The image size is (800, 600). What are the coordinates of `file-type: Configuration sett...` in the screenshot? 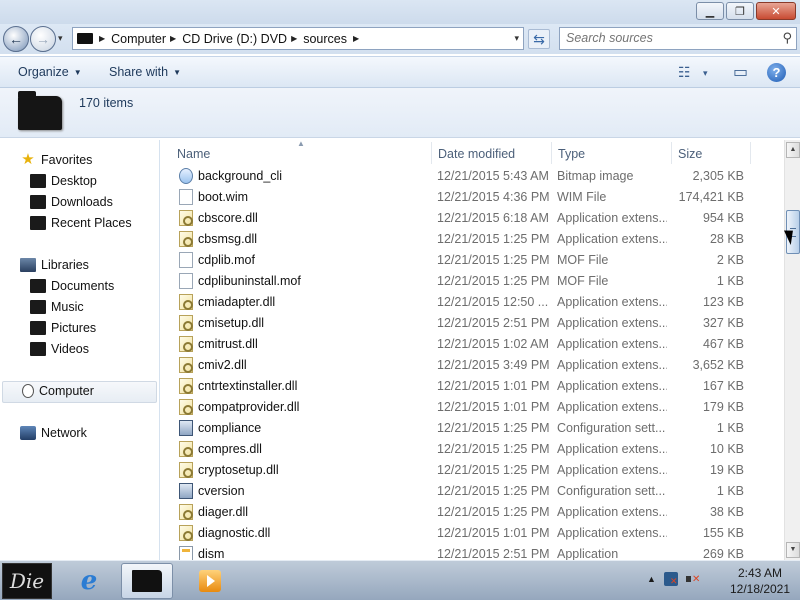 It's located at (611, 491).